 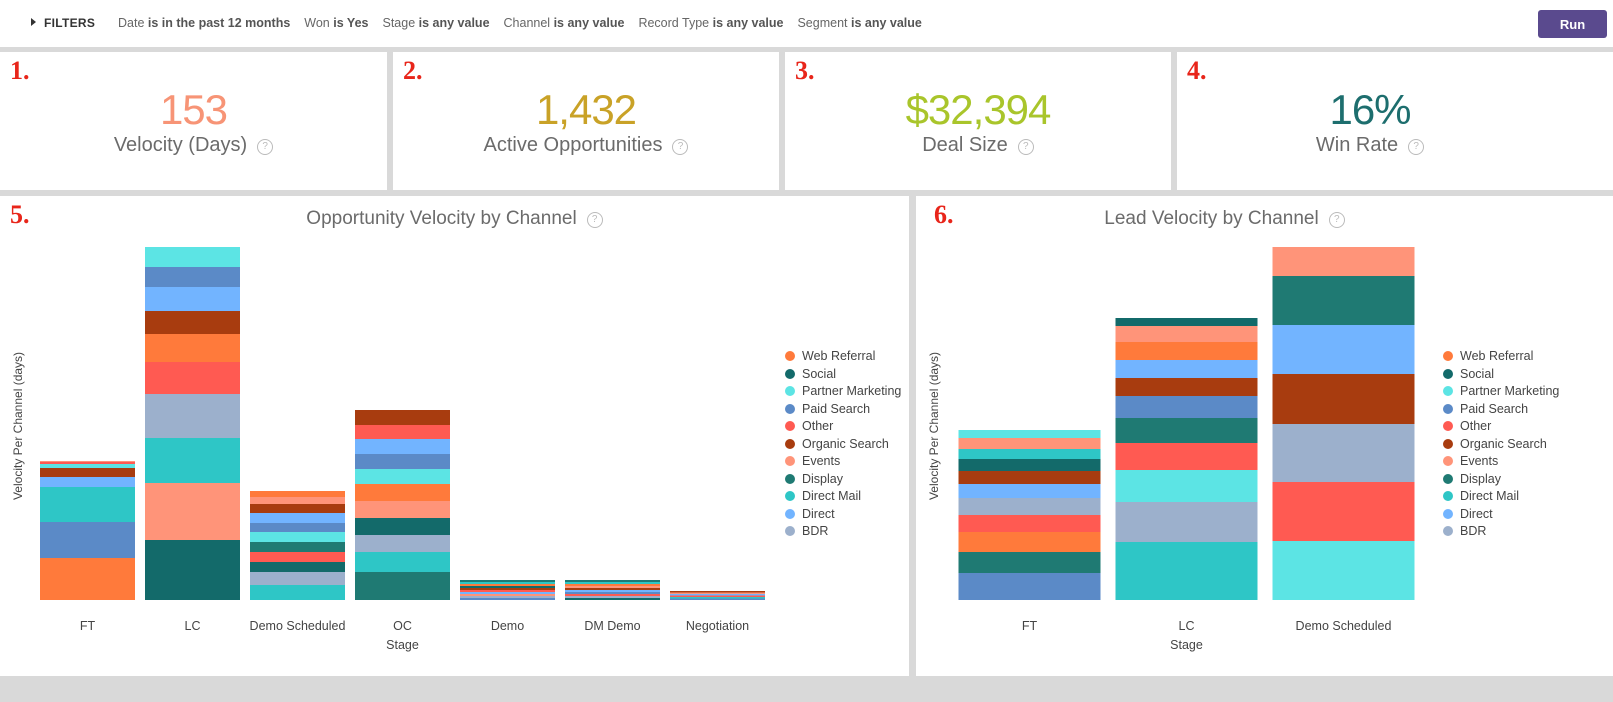 What do you see at coordinates (204, 23) in the screenshot?
I see `filter-date: Date is in the past 12 months` at bounding box center [204, 23].